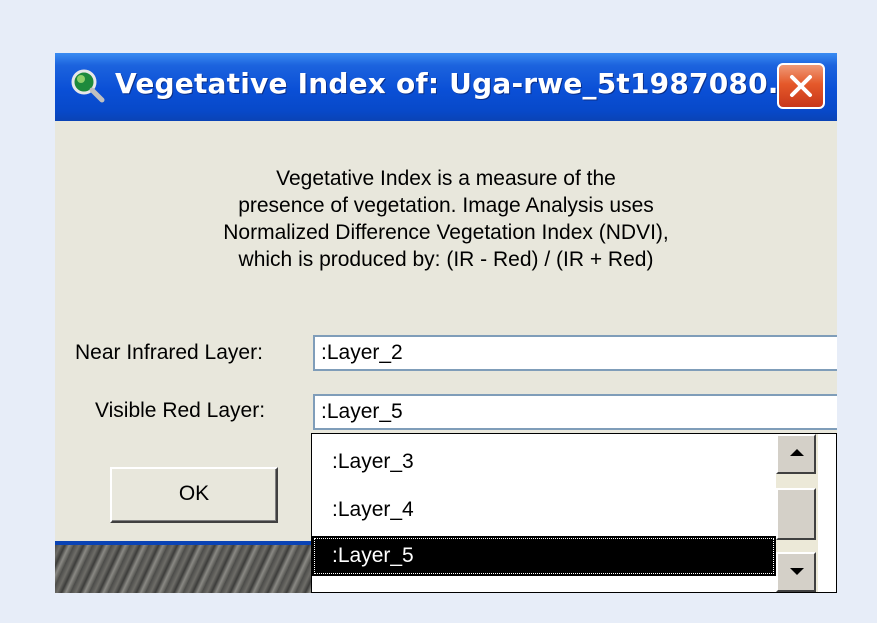  Describe the element at coordinates (88, 86) in the screenshot. I see `magnifier-icon` at that location.